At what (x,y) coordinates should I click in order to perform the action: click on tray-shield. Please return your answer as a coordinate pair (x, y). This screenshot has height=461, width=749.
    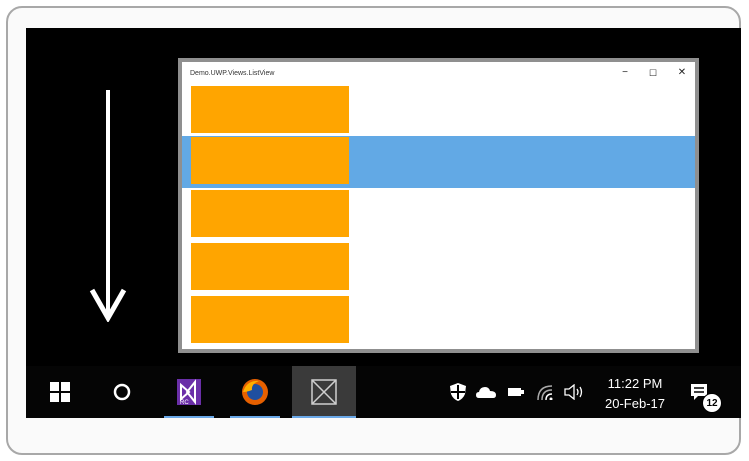
    Looking at the image, I should click on (458, 392).